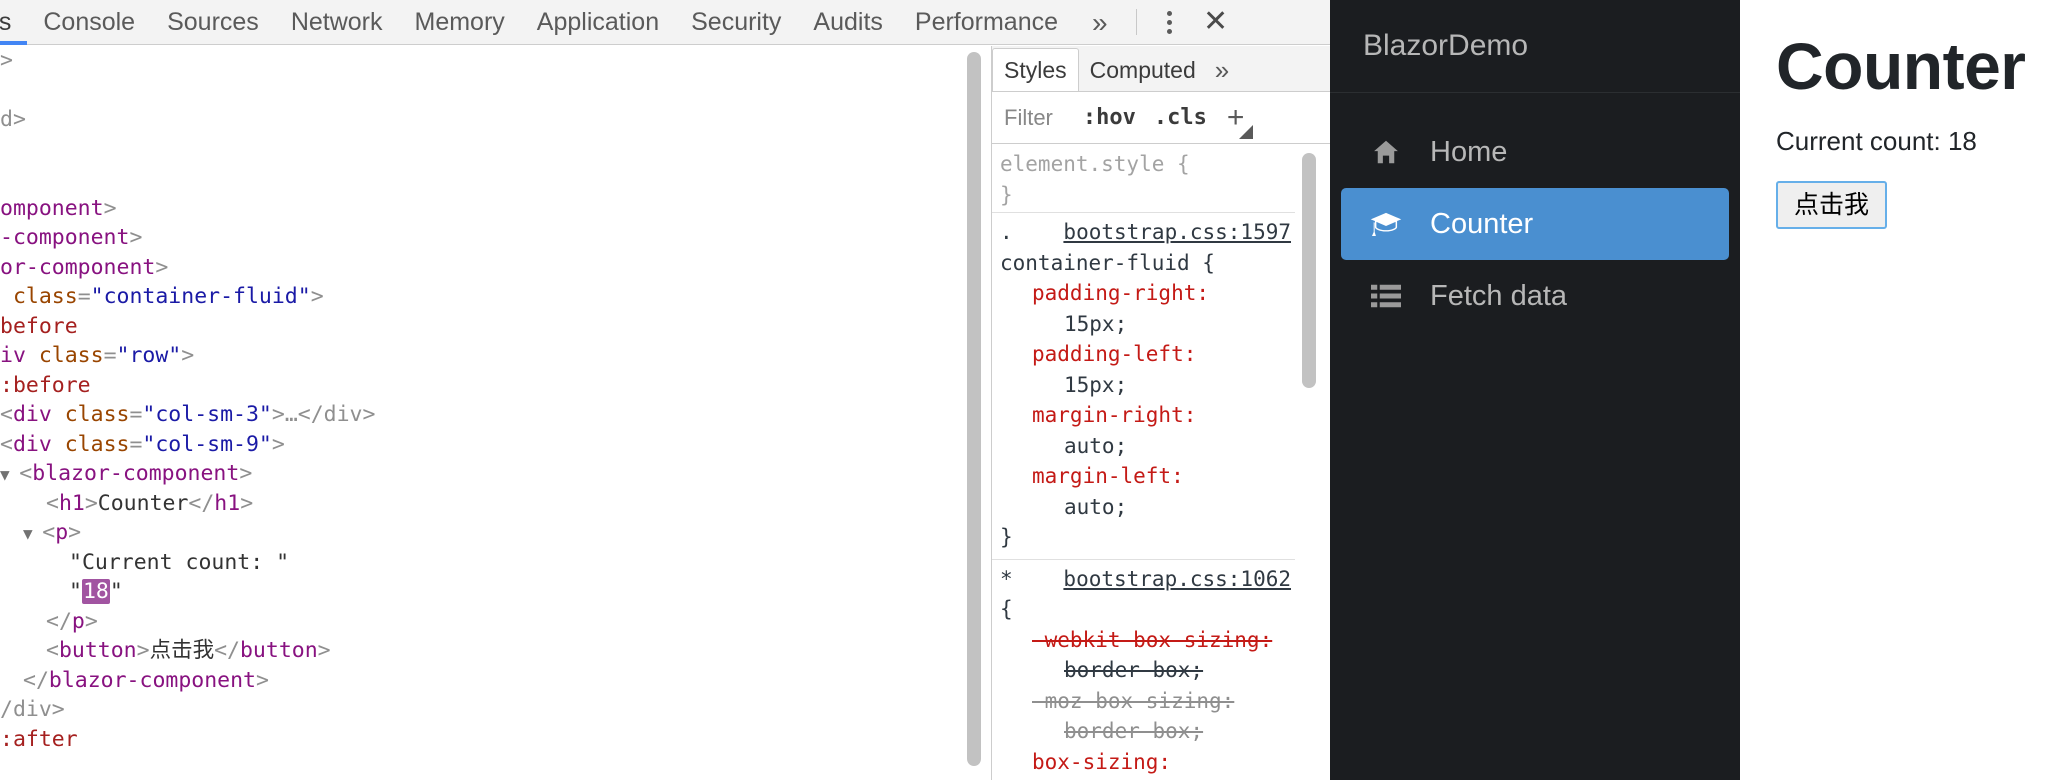 The height and width of the screenshot is (780, 2072). I want to click on styles-filter-input: Filter, so click(1022, 118).